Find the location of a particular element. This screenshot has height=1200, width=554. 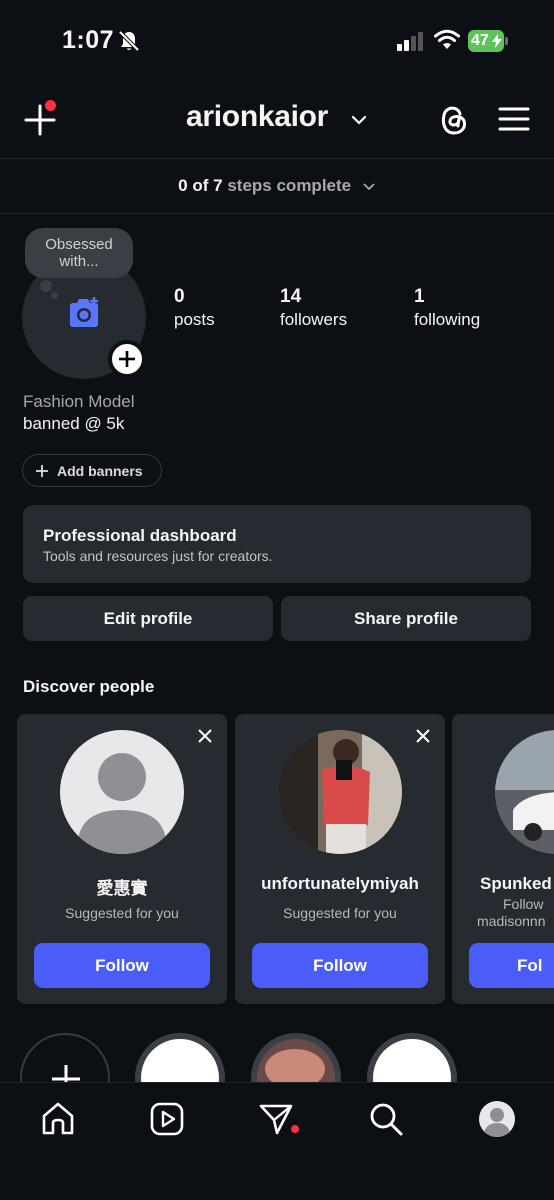

mutual-followers: madisonnn is located at coordinates (511, 921).